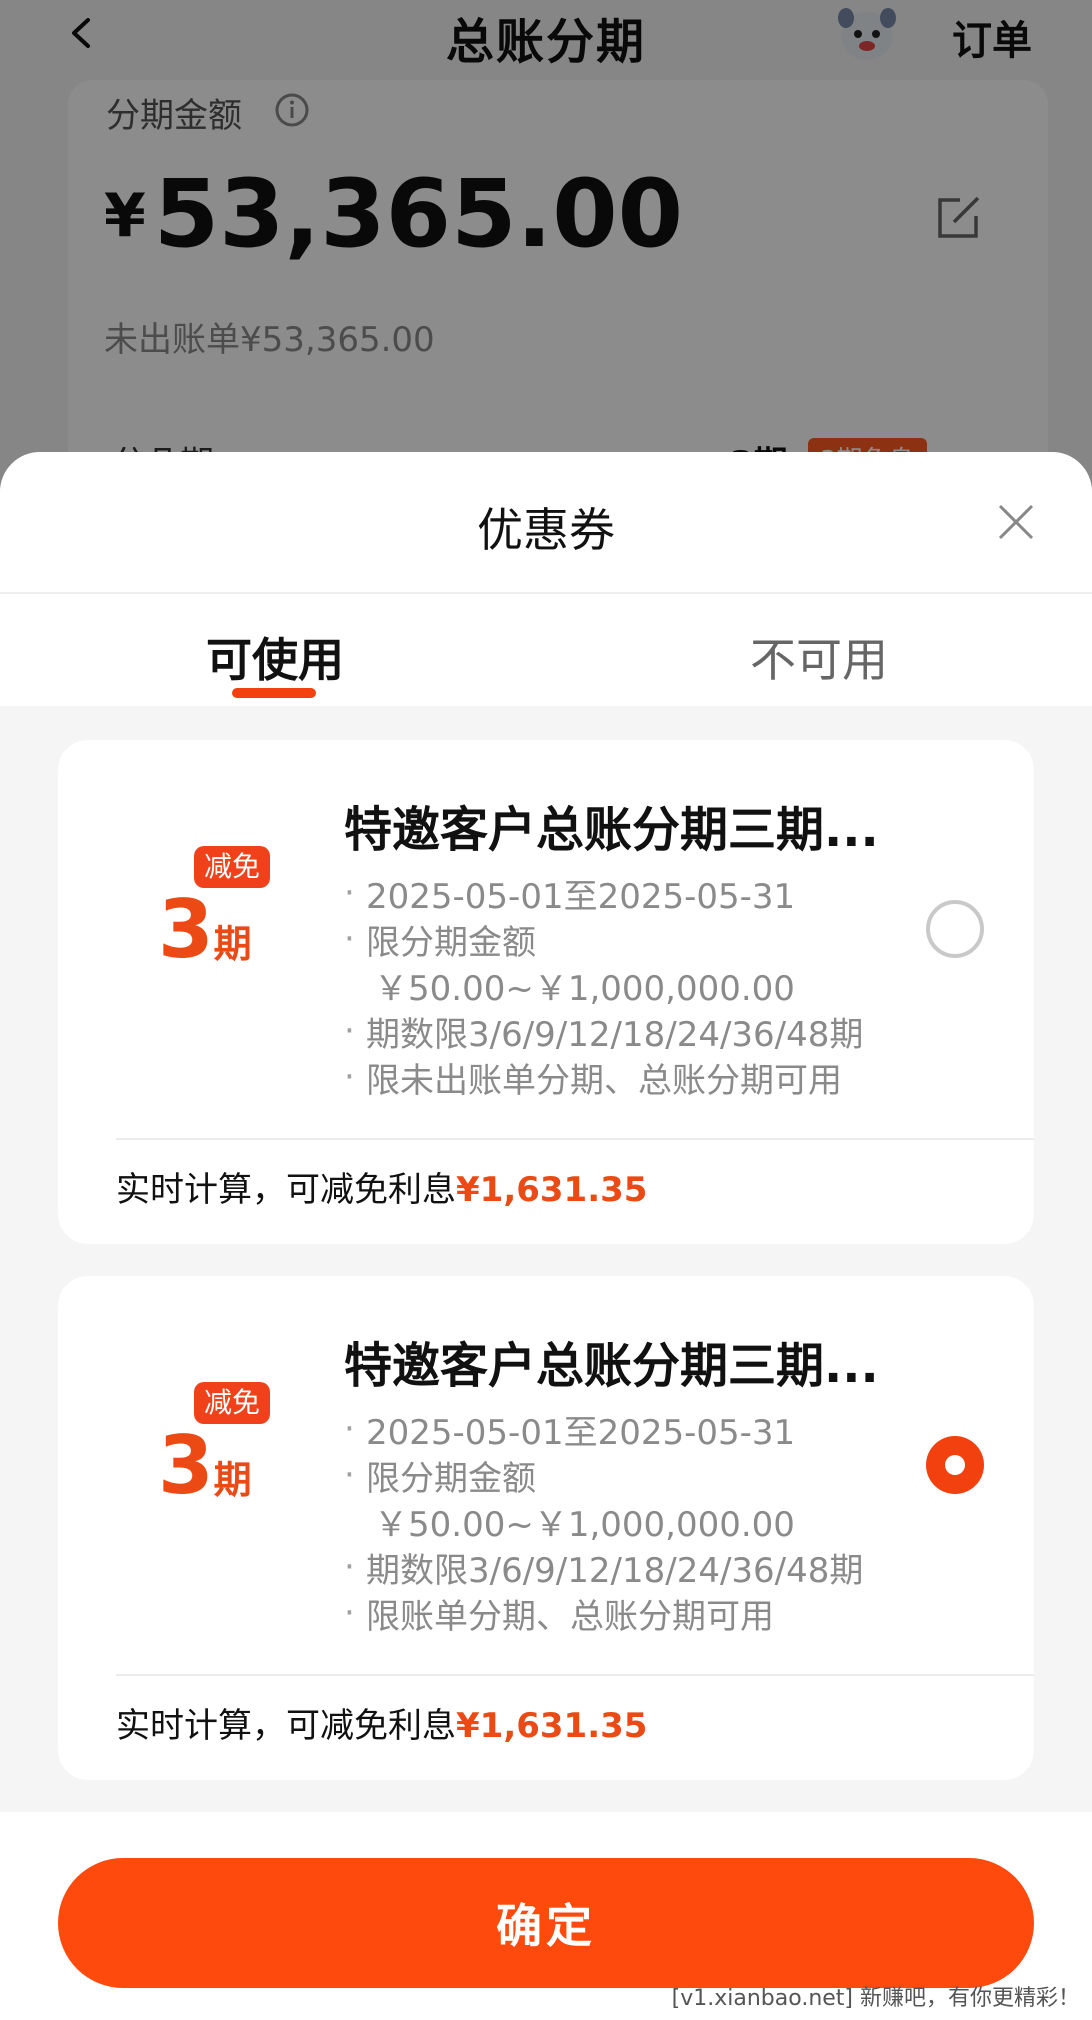 This screenshot has width=1092, height=2020. I want to click on sheet-header: 优惠券, so click(546, 523).